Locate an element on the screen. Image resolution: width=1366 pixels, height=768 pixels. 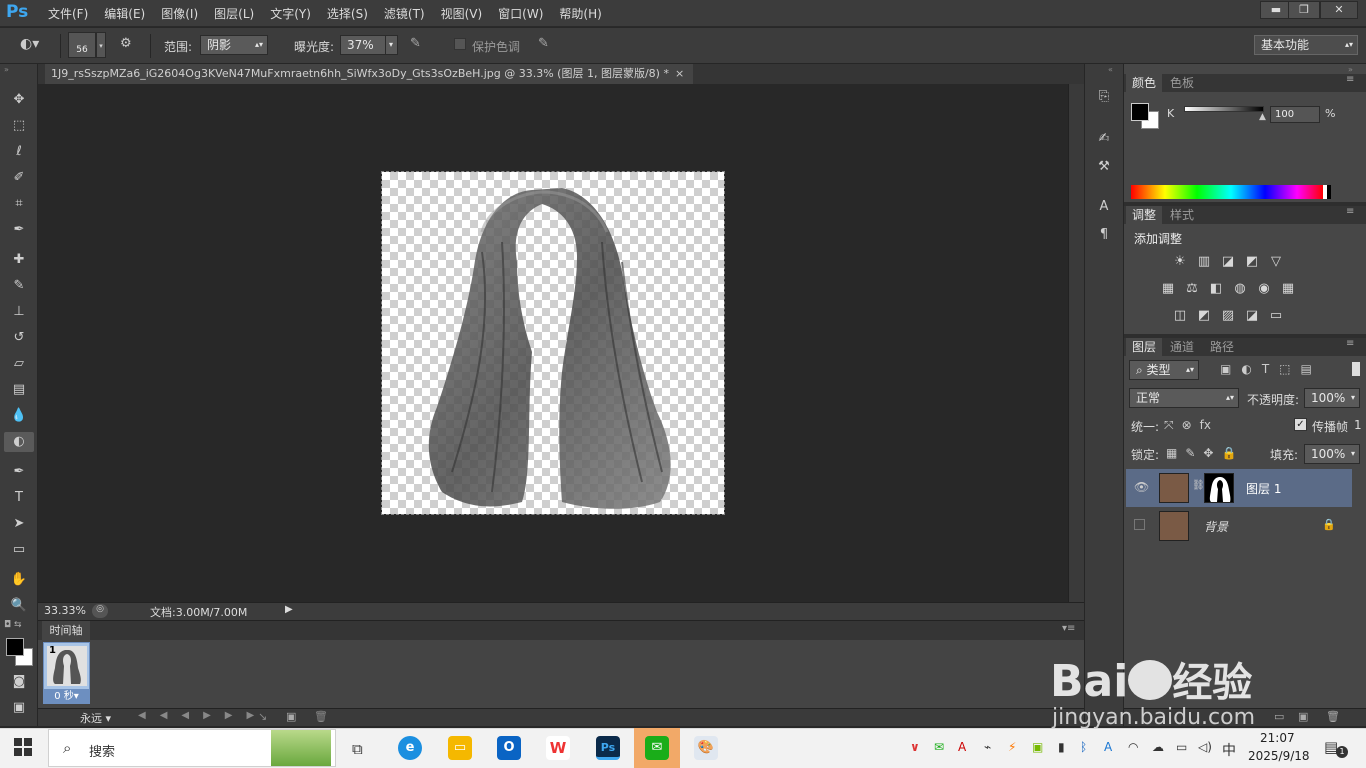
channel-mixer-icon: ◉ is located at coordinates (1264, 289).